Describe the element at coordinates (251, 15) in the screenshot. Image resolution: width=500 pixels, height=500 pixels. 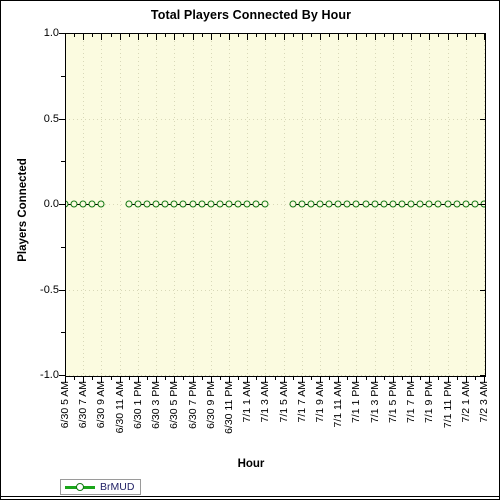
I see `chart-title: Total Players Connected By Hour` at that location.